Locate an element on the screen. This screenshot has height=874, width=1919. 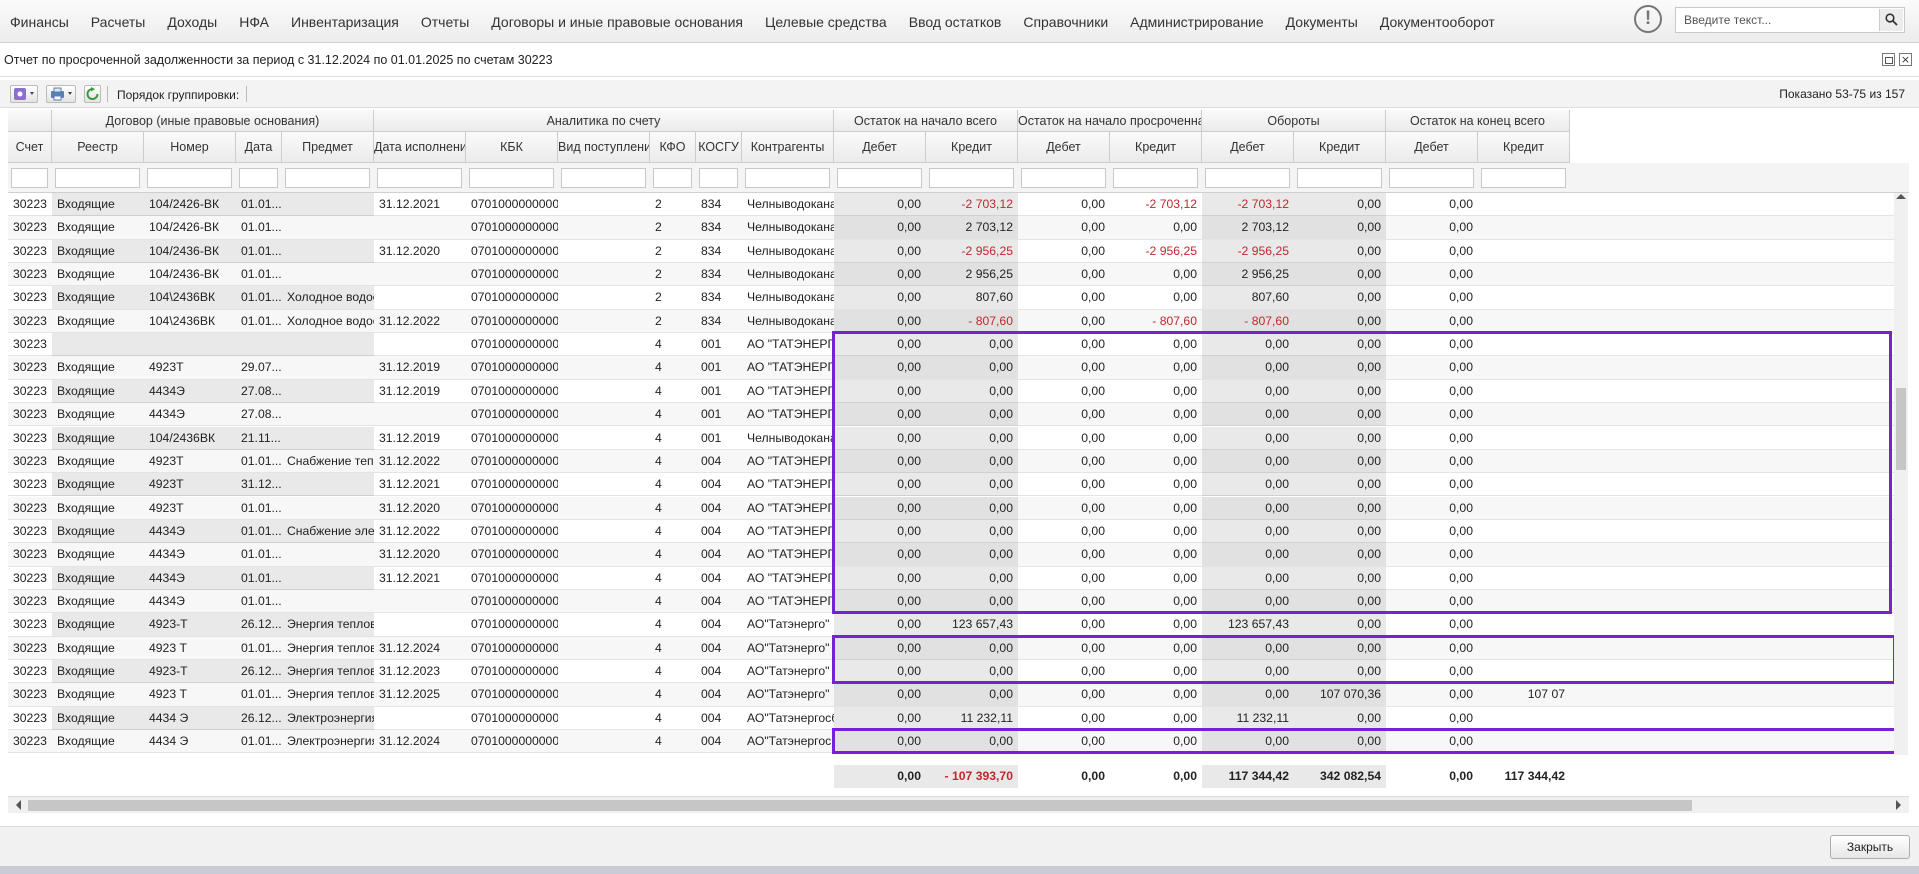
menu-item: Справочники is located at coordinates (1065, 22).